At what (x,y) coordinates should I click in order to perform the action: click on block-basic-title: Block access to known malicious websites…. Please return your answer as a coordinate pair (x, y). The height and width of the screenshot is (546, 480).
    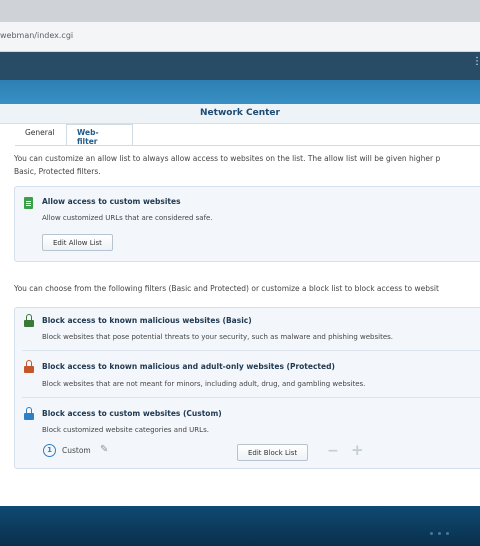
    Looking at the image, I should click on (147, 320).